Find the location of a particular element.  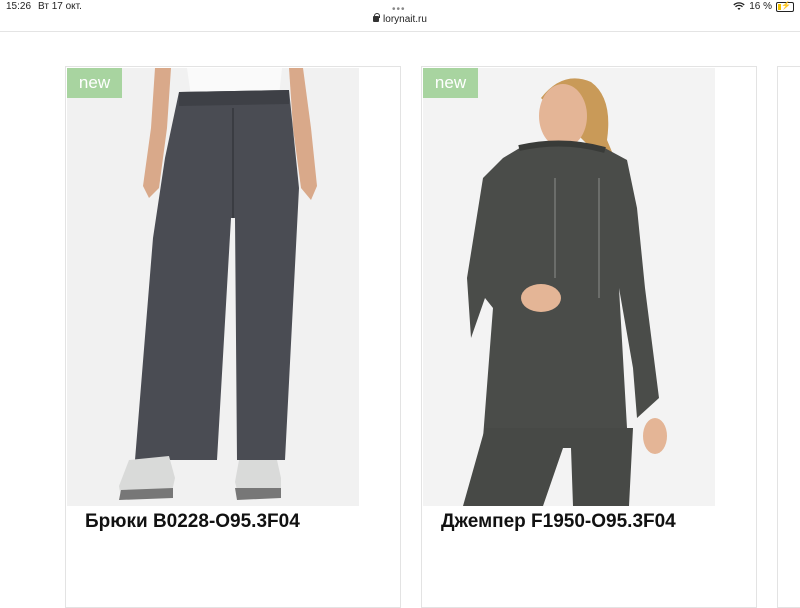

product-title: Джемпер F1950-O95.3F04 is located at coordinates (558, 522).